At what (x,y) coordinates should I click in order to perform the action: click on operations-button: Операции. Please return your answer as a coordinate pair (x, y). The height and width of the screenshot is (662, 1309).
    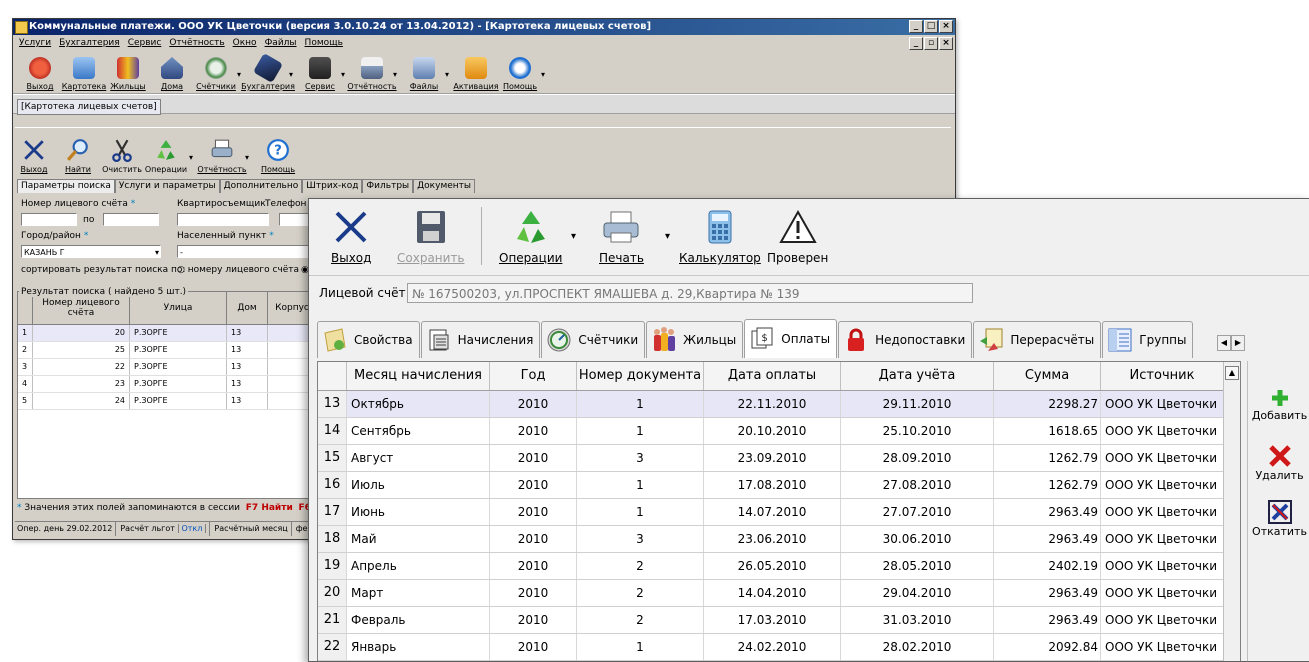
    Looking at the image, I should click on (530, 237).